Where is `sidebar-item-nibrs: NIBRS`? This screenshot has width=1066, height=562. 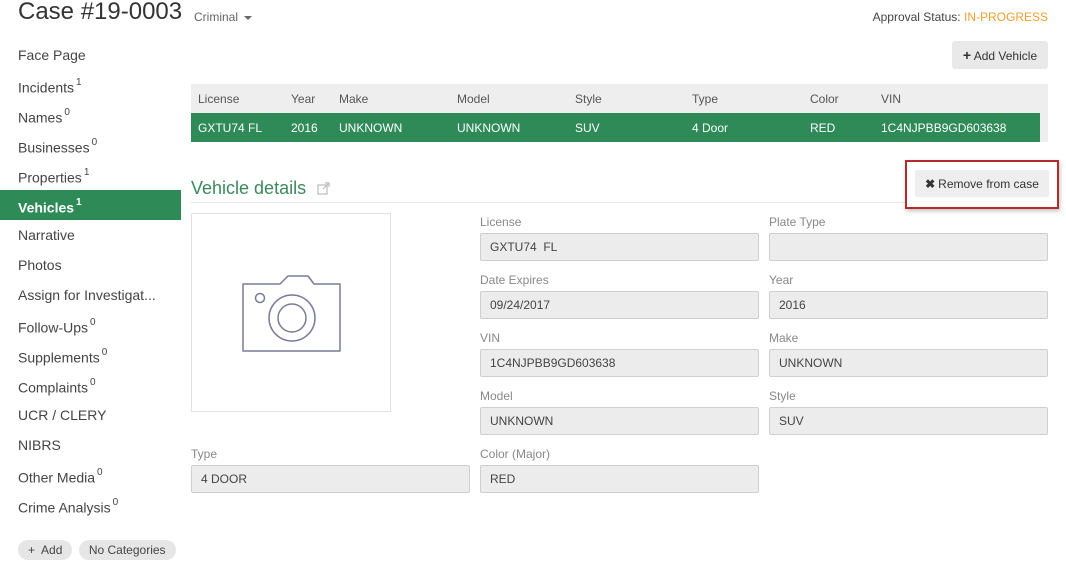
sidebar-item-nibrs: NIBRS is located at coordinates (90, 445).